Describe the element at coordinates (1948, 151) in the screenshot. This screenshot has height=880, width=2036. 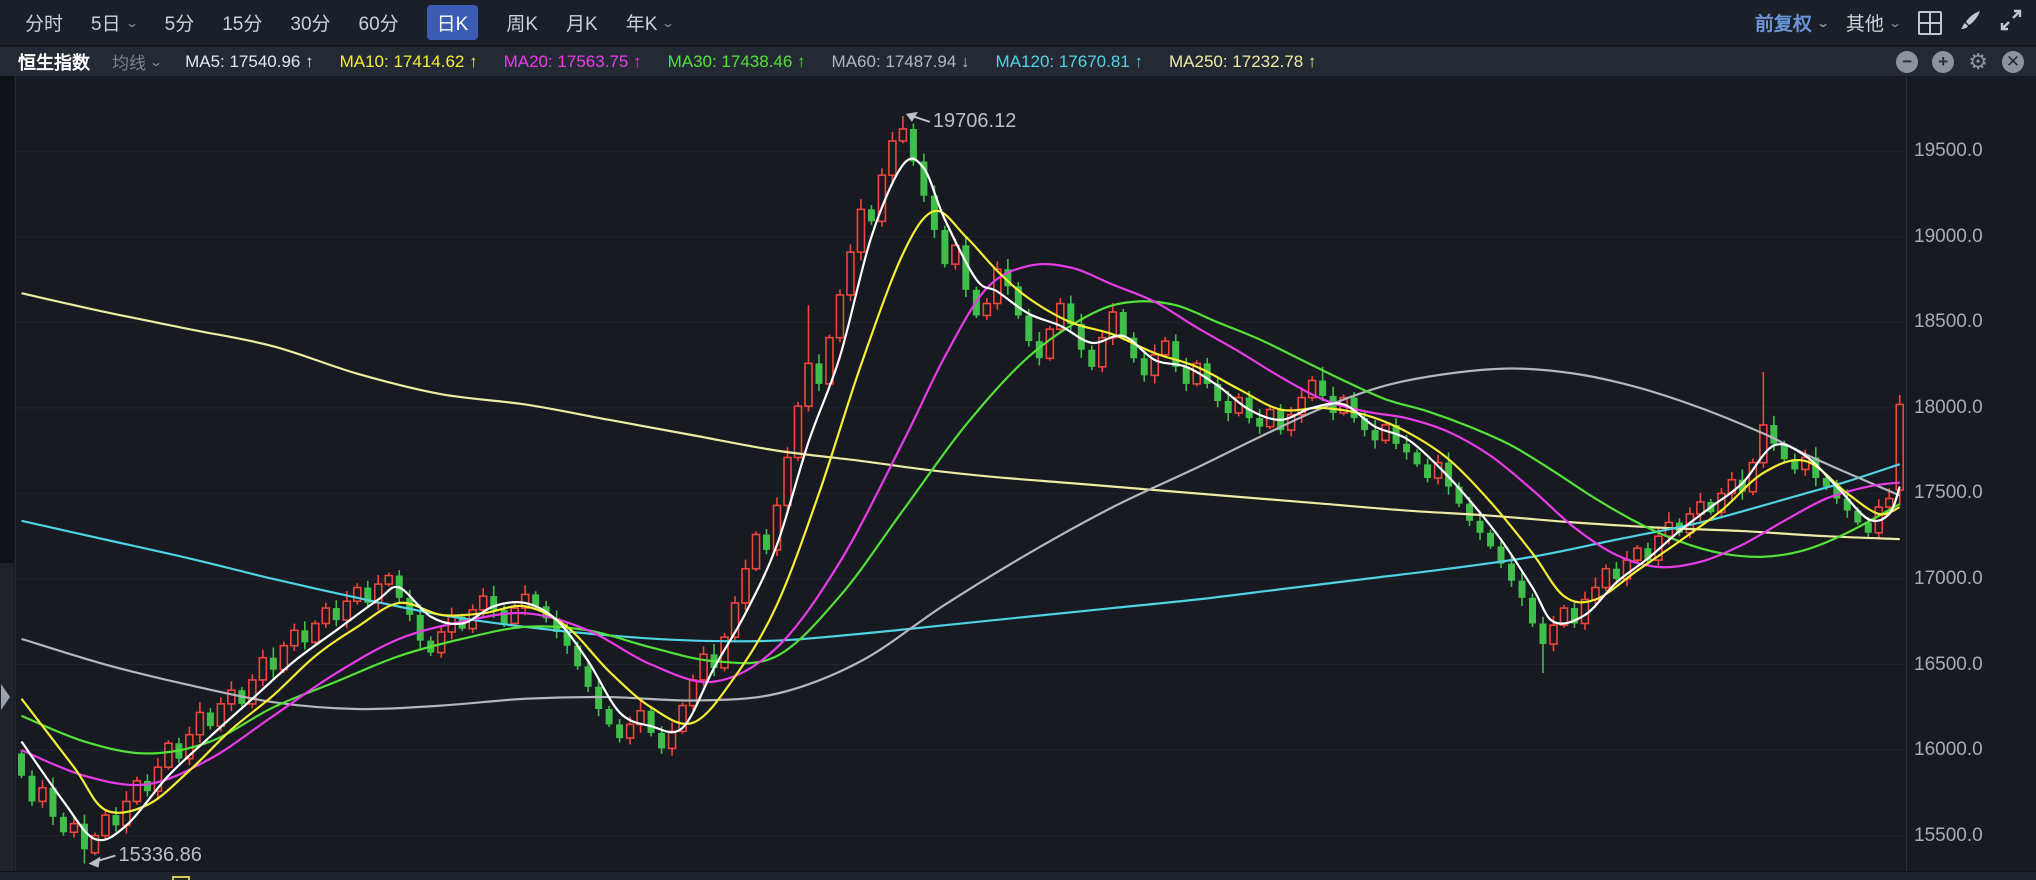
I see `y-axis-label: 19500.0` at that location.